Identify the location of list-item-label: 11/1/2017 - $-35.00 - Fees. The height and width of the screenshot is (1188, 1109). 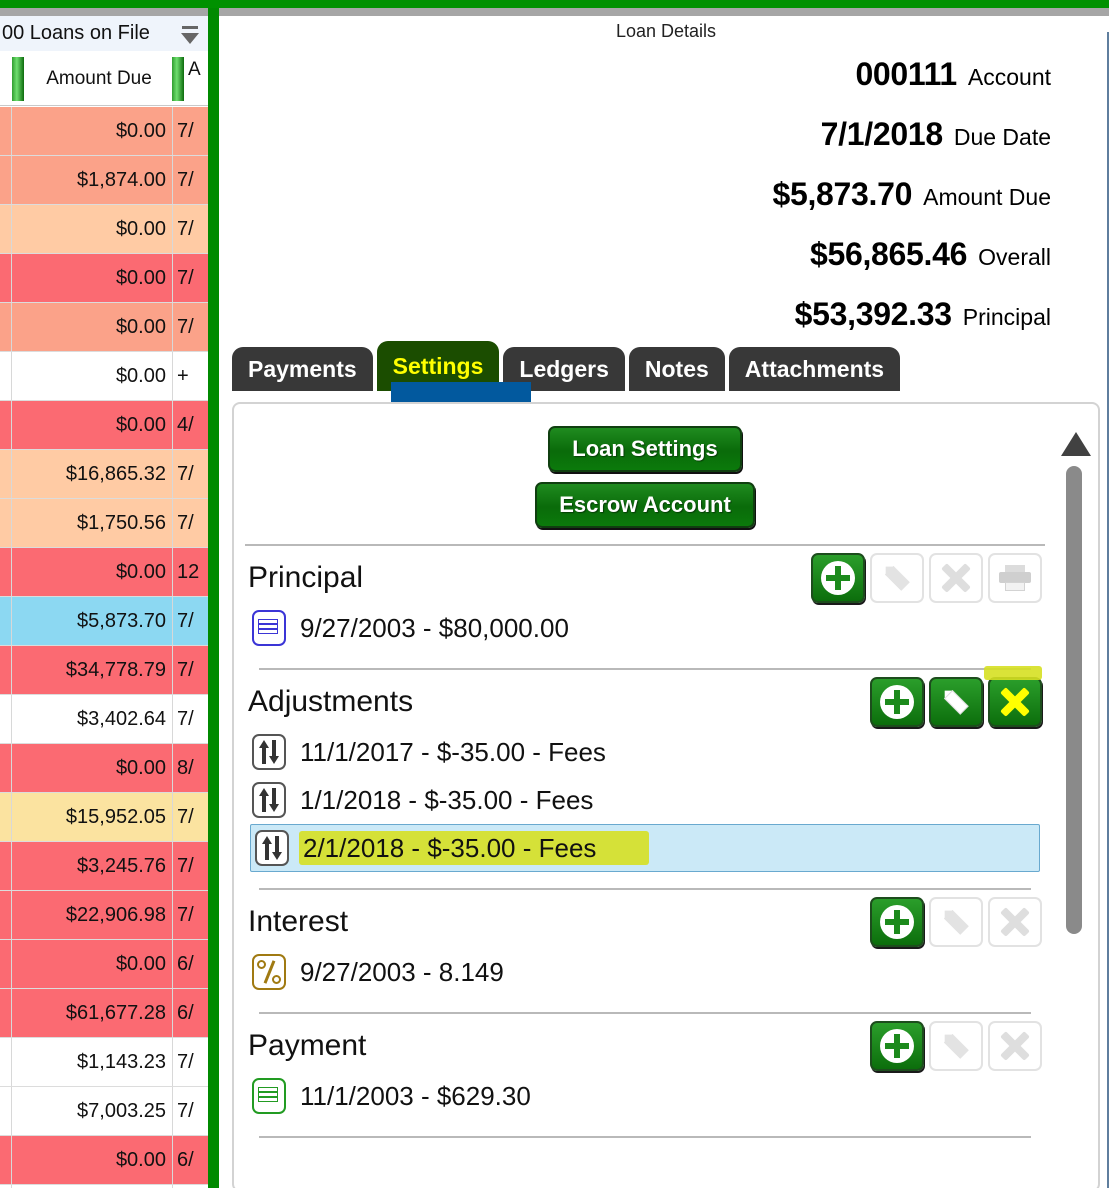
(453, 751).